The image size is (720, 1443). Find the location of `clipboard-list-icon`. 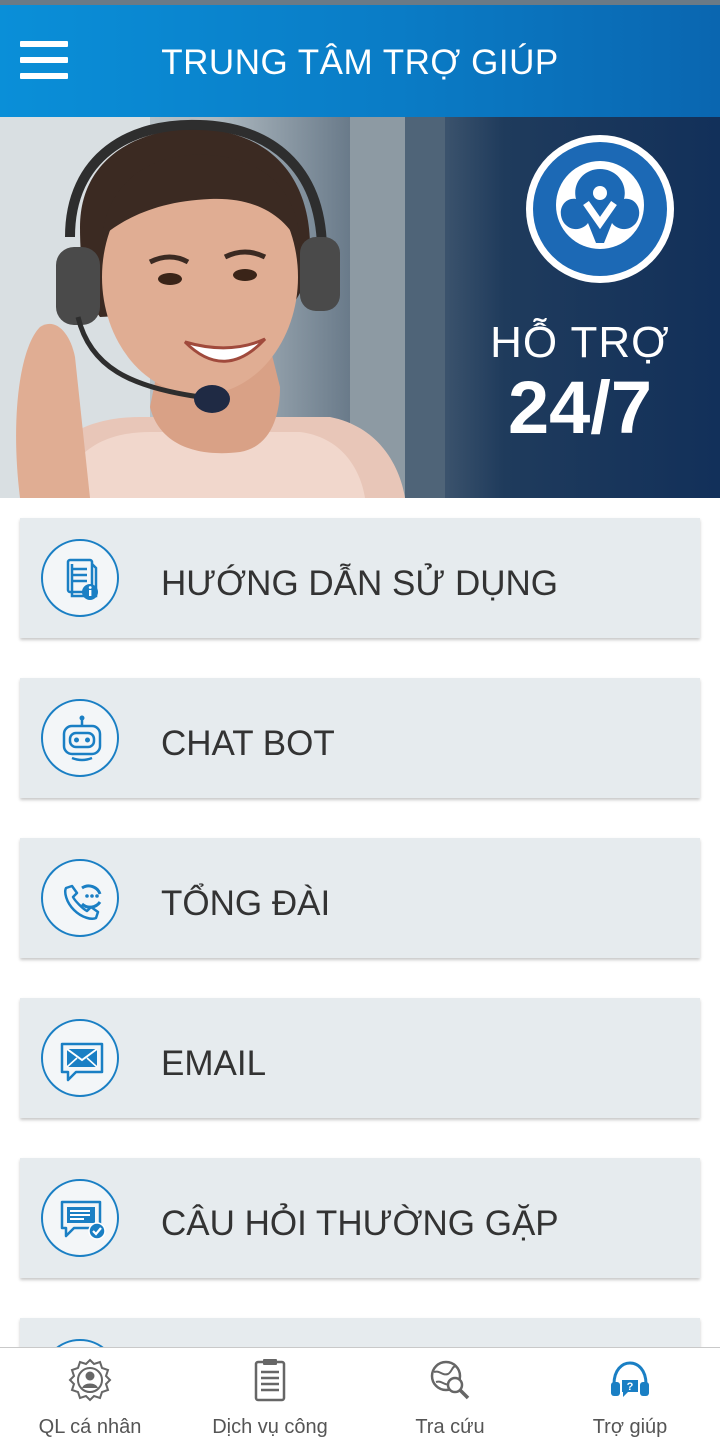

clipboard-list-icon is located at coordinates (270, 1380).